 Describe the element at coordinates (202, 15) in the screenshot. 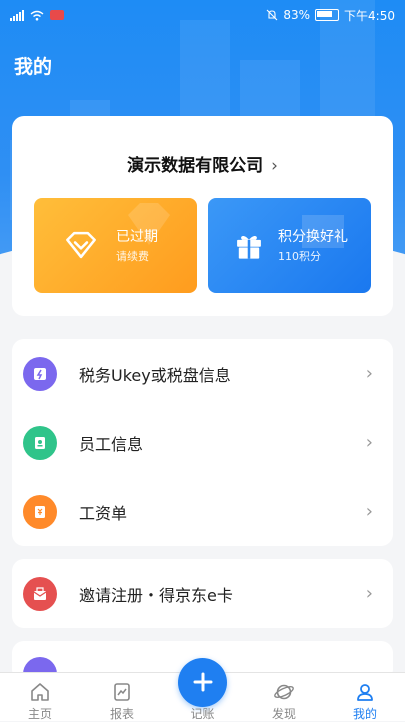

I see `status-bar: 83% 下午4:50` at that location.